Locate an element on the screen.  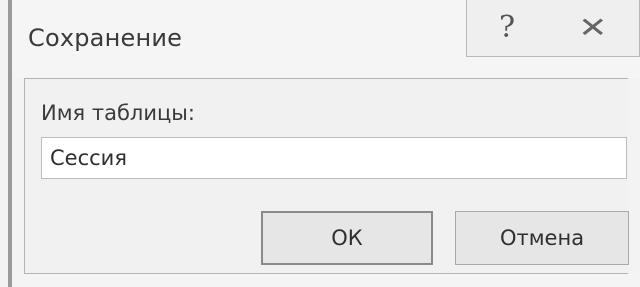
help-button: ? is located at coordinates (507, 28).